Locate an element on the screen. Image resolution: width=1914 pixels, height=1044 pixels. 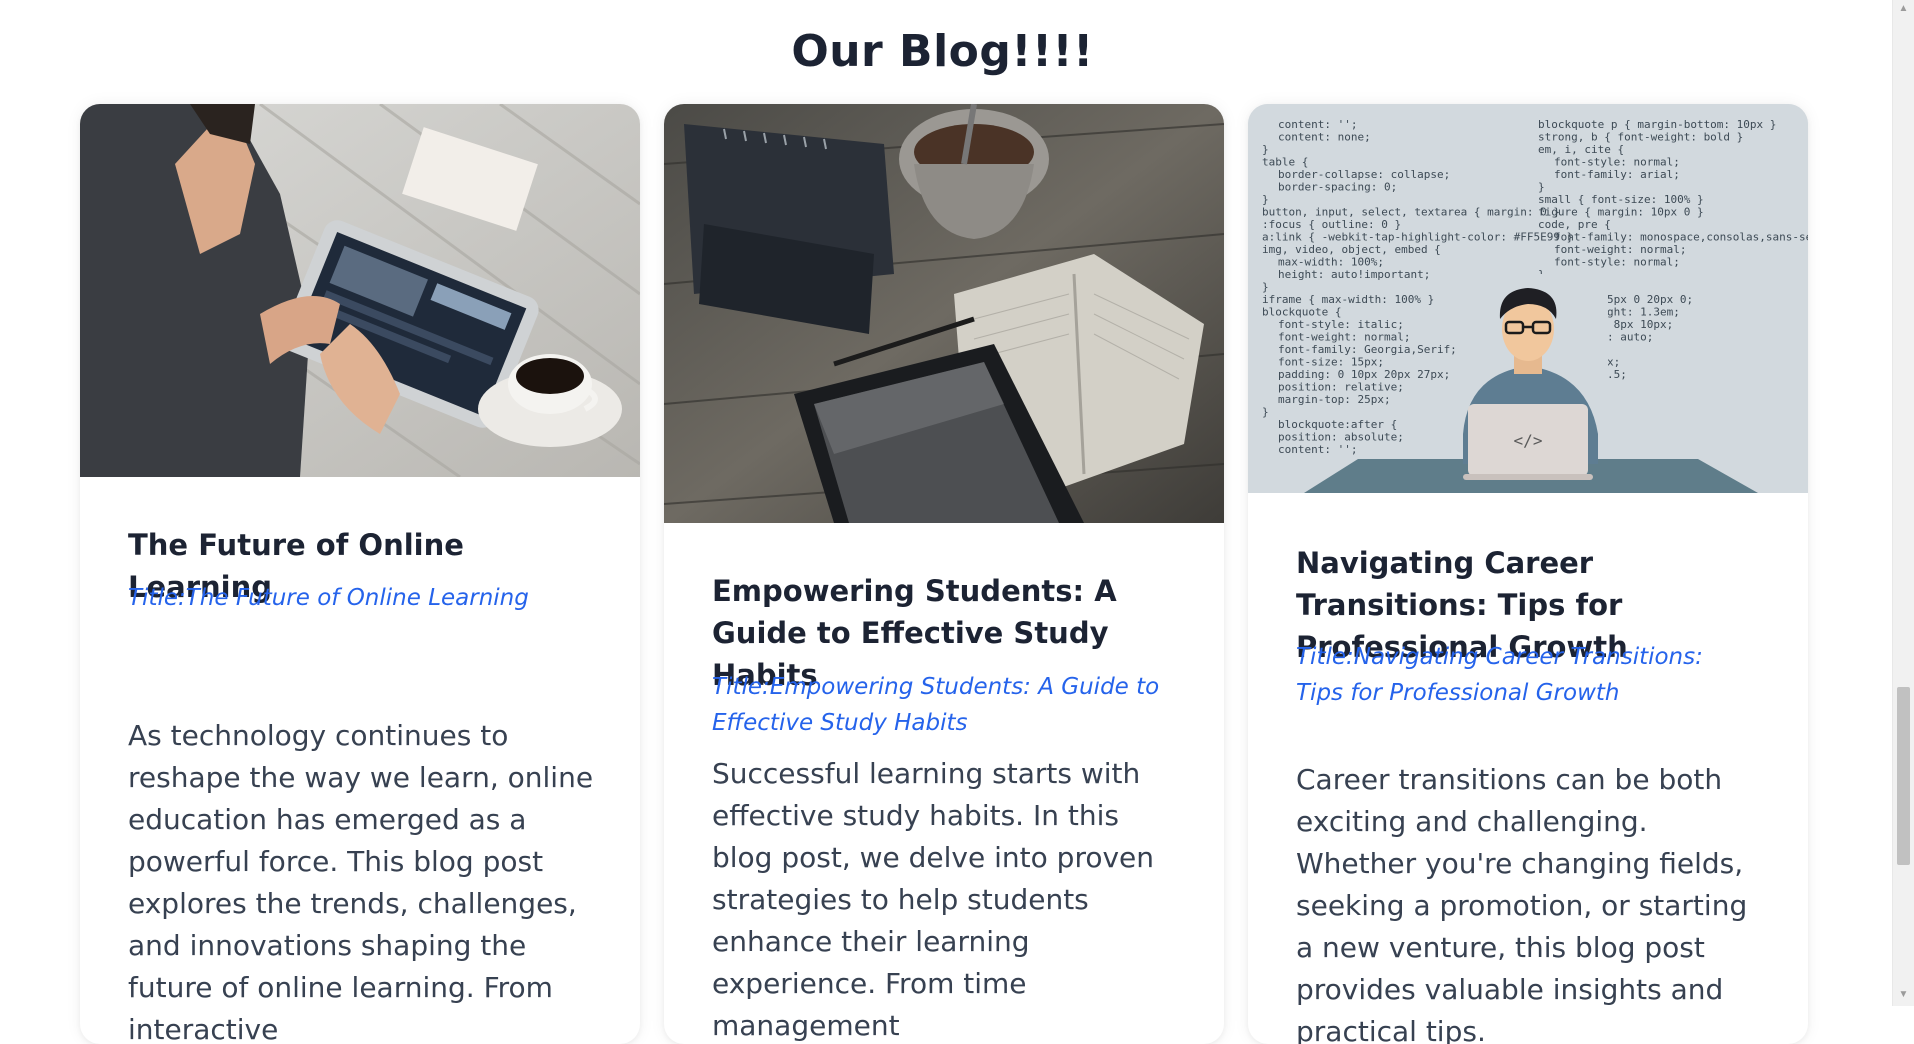
notebook-photo is located at coordinates (944, 313).